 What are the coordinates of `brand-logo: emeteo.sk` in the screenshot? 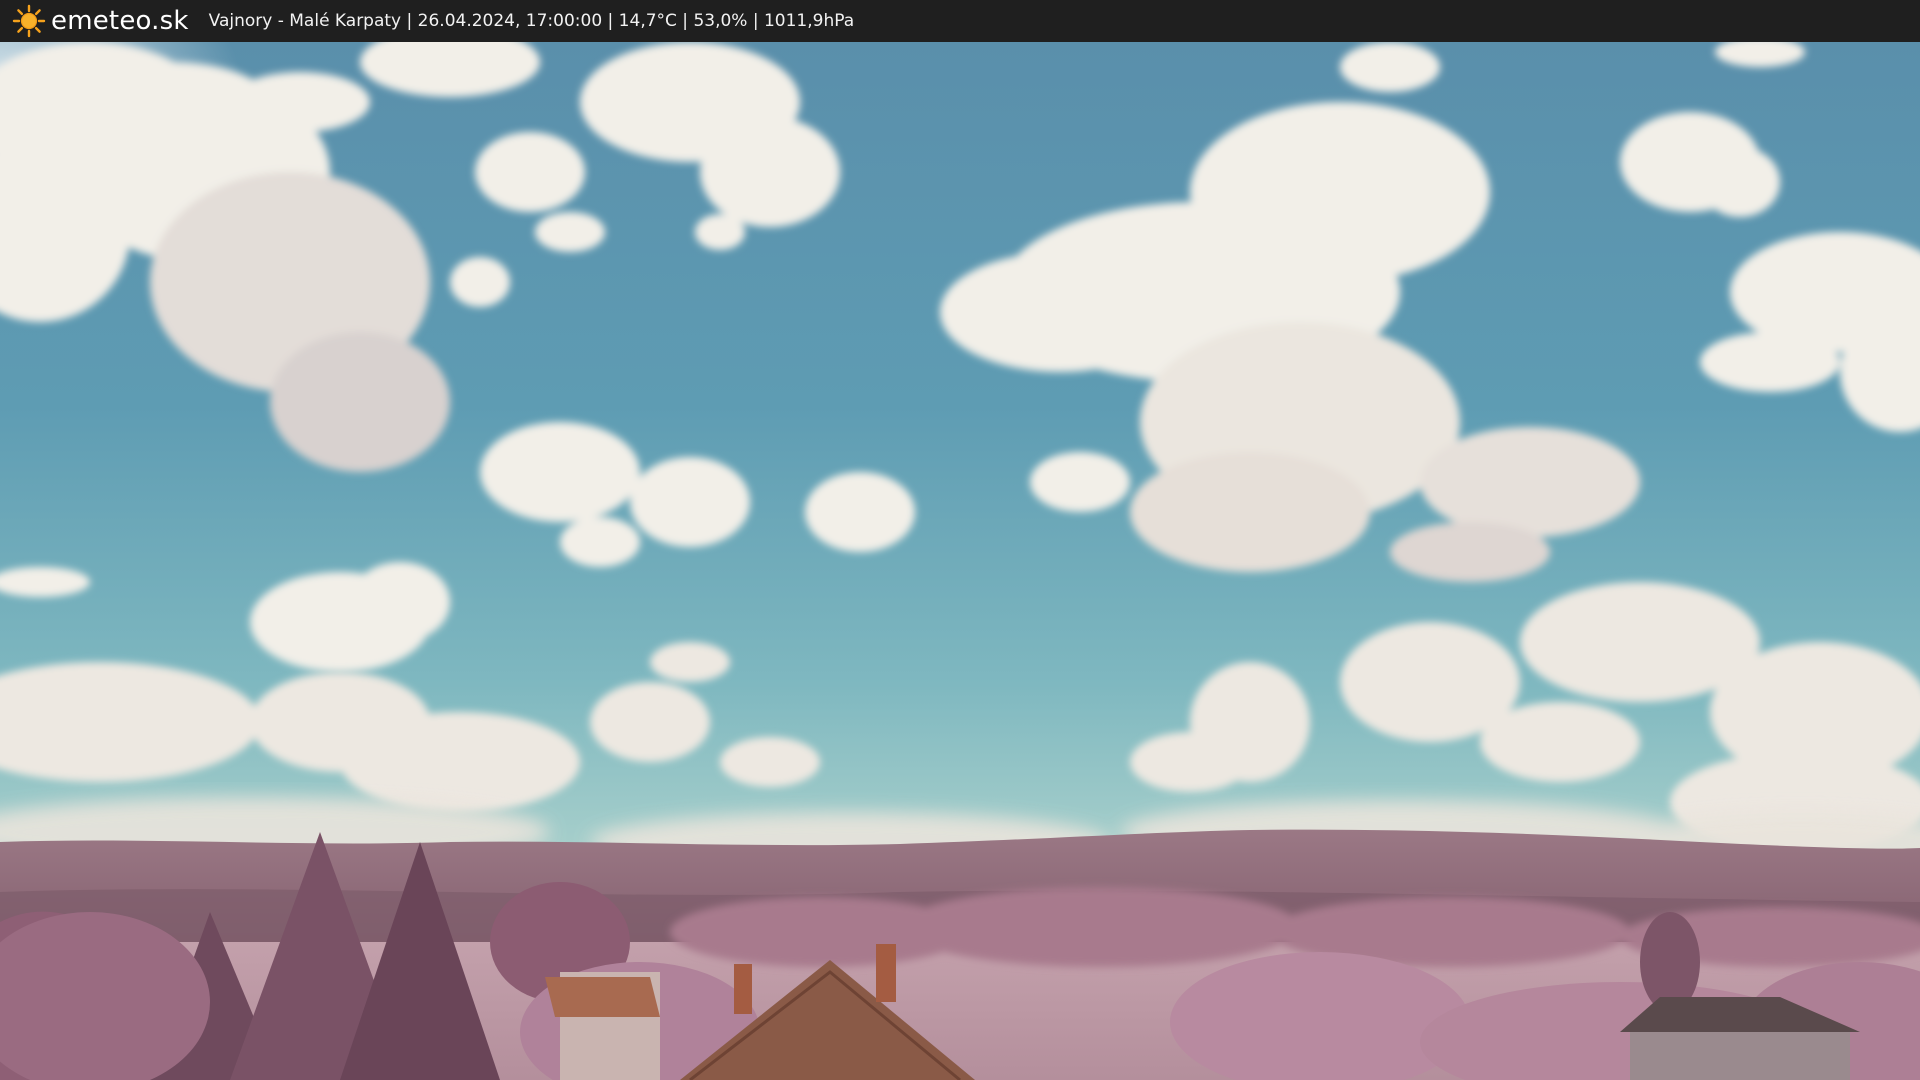 It's located at (100, 21).